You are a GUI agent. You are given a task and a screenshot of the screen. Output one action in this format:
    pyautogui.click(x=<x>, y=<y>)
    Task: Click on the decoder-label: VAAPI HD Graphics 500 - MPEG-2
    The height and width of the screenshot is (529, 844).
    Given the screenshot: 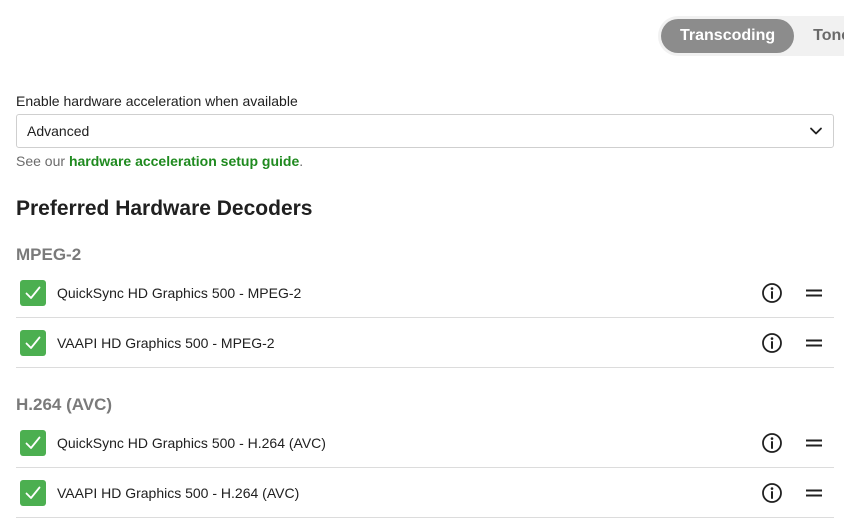 What is the action you would take?
    pyautogui.click(x=166, y=342)
    